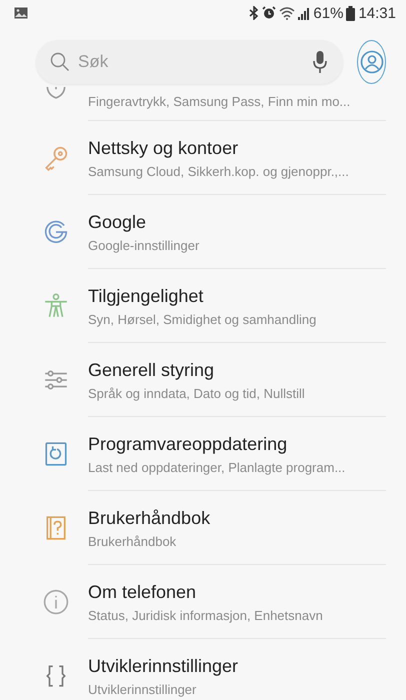 Image resolution: width=406 pixels, height=700 pixels. What do you see at coordinates (189, 62) in the screenshot?
I see `search-field: Søk` at bounding box center [189, 62].